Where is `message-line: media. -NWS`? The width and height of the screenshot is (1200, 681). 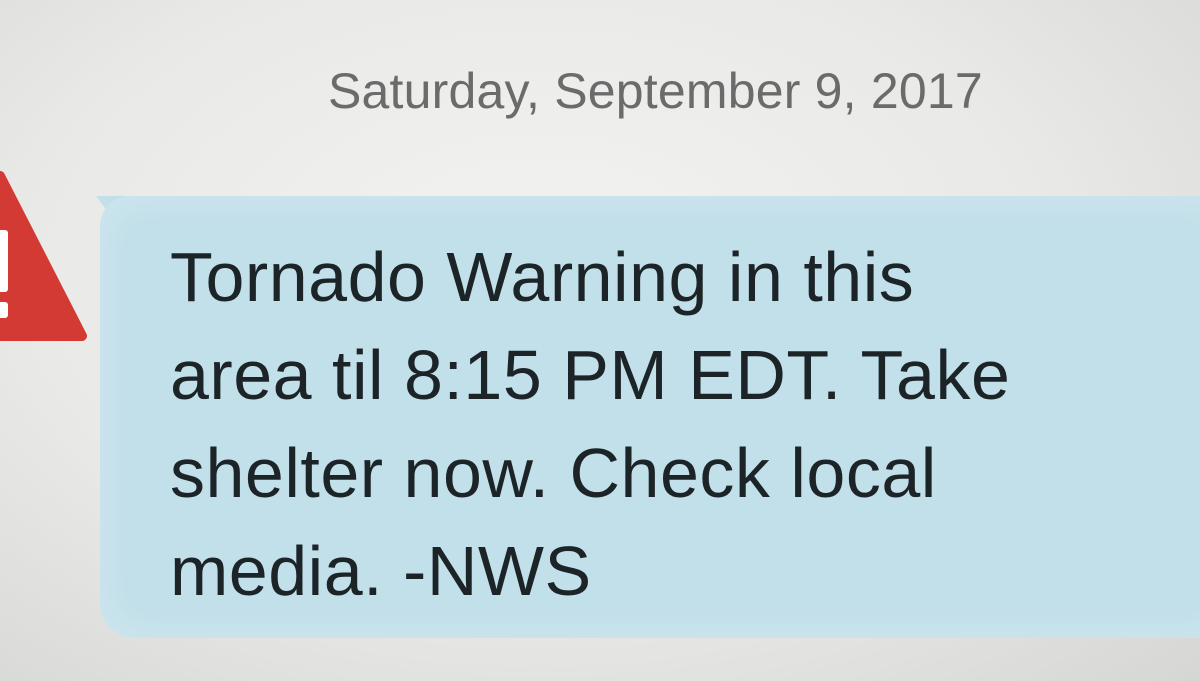
message-line: media. -NWS is located at coordinates (381, 571).